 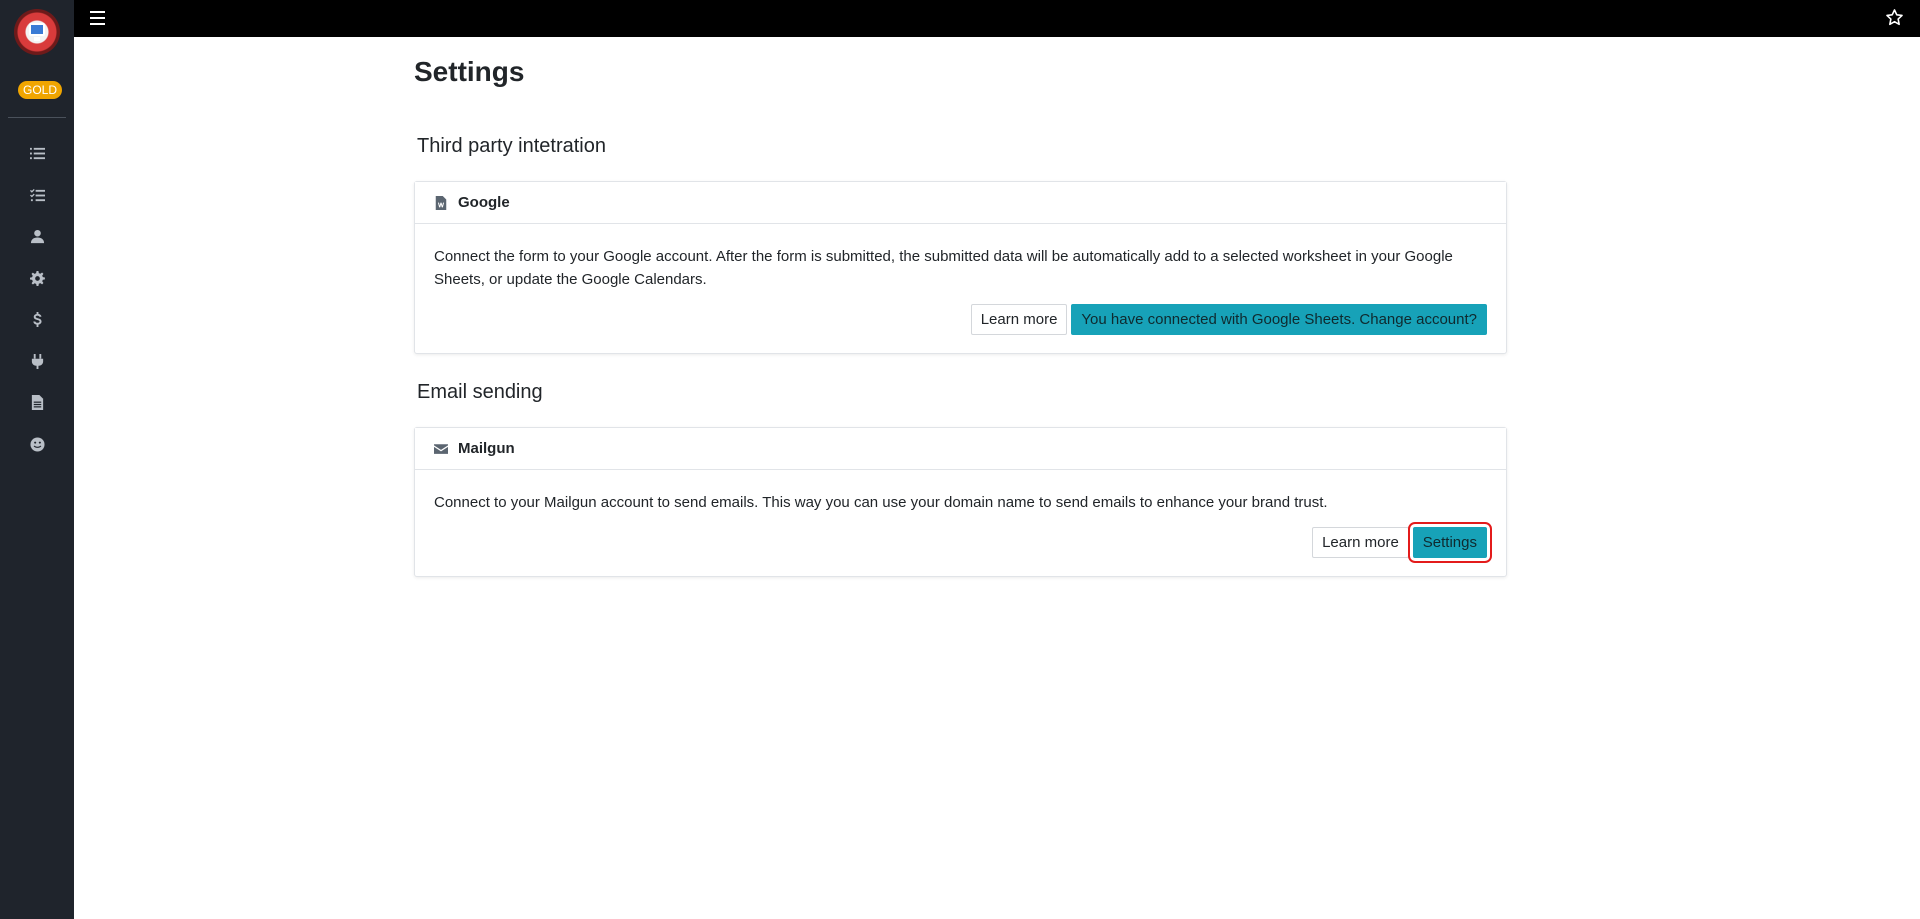 I want to click on plan-badge: GOLD, so click(x=40, y=90).